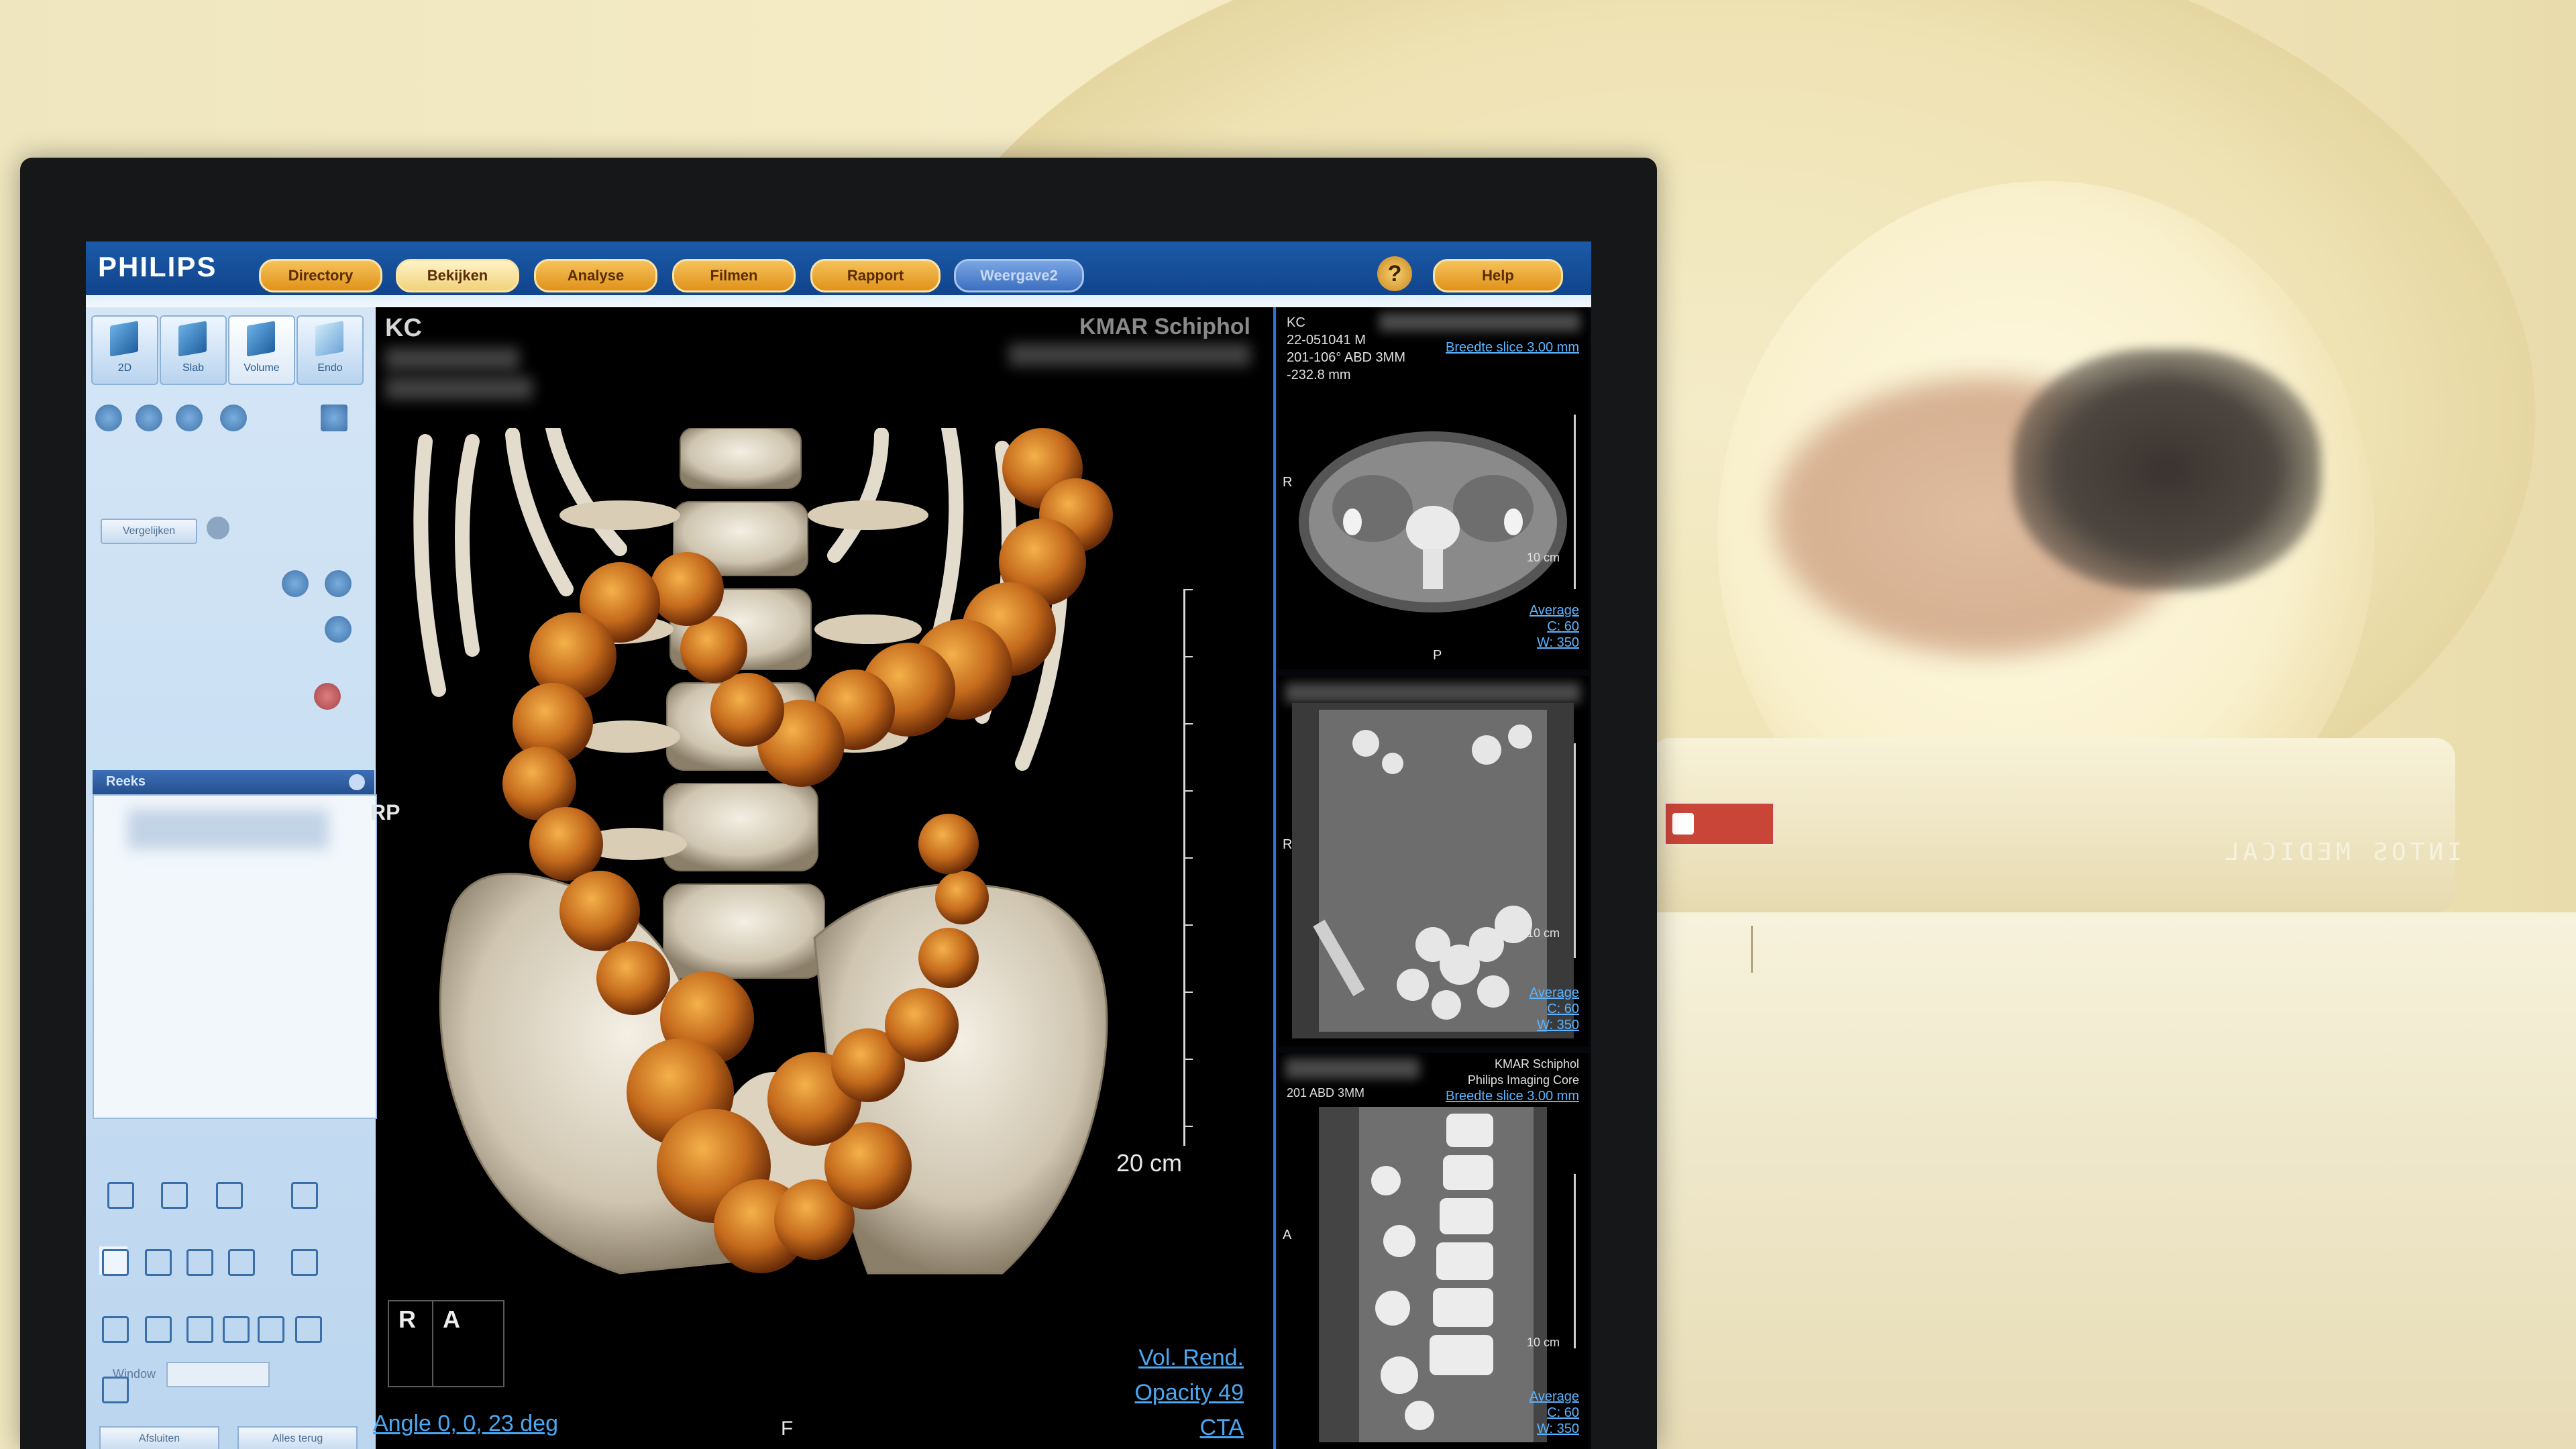 Image resolution: width=2576 pixels, height=1449 pixels. I want to click on orientation-r: R, so click(407, 1319).